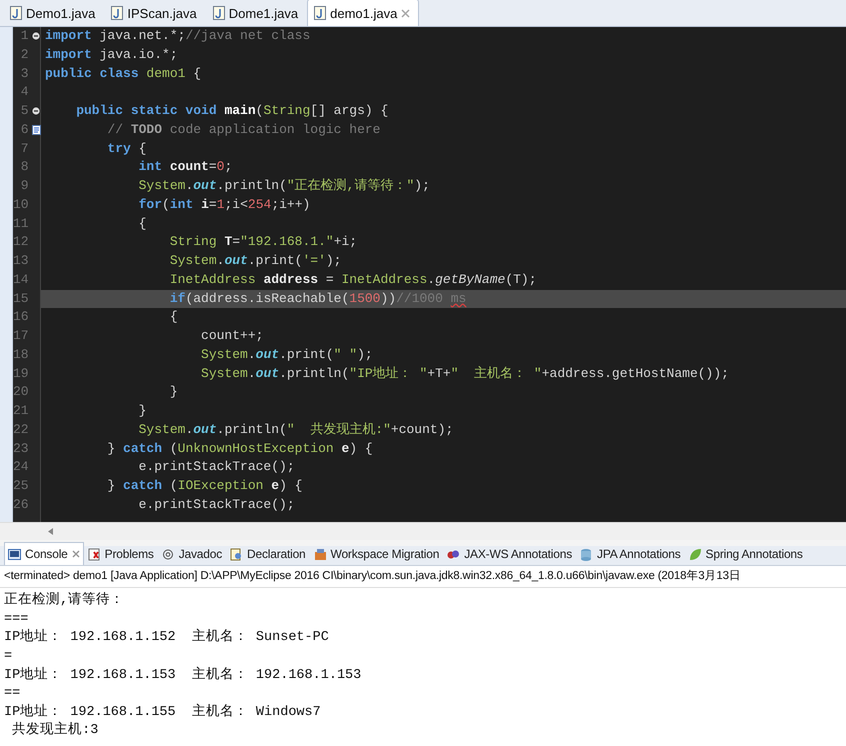  I want to click on view-tab: Problems, so click(121, 553).